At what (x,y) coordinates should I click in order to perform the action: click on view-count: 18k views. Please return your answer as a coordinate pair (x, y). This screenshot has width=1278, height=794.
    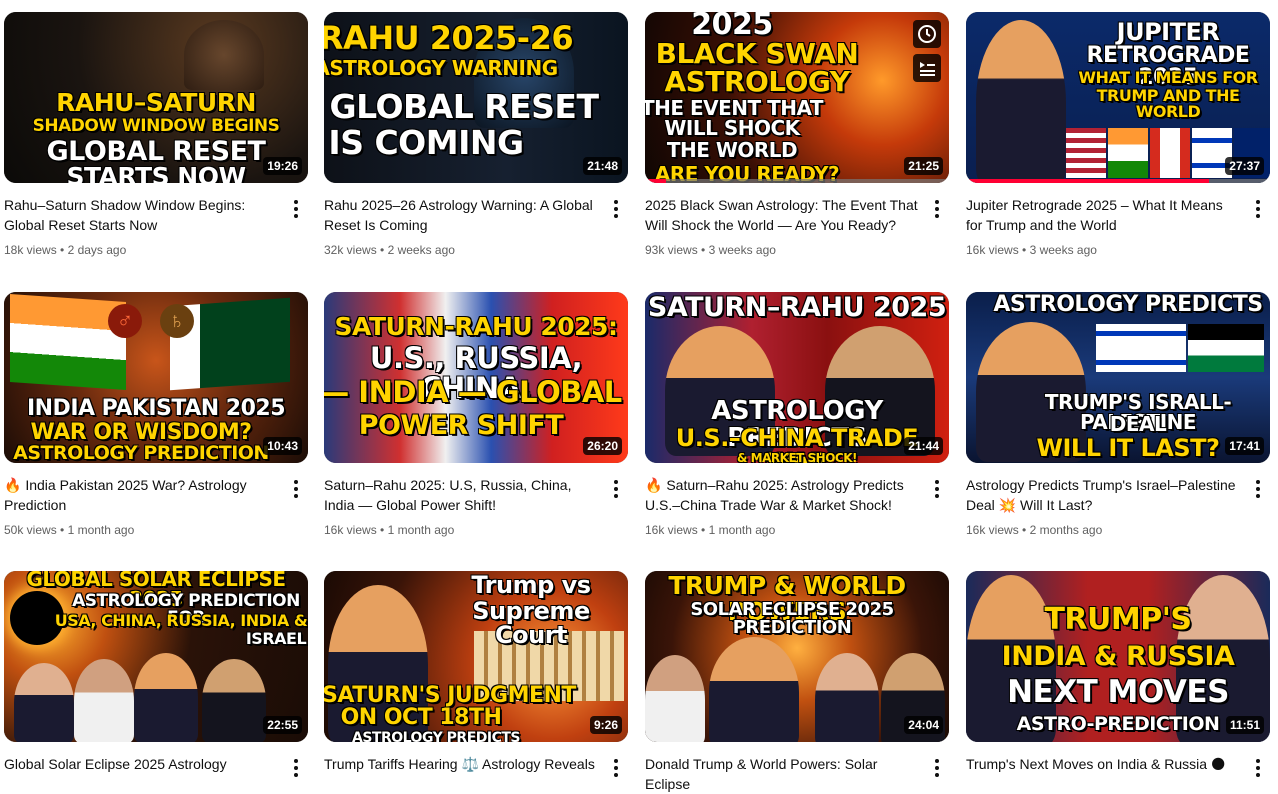
    Looking at the image, I should click on (30, 250).